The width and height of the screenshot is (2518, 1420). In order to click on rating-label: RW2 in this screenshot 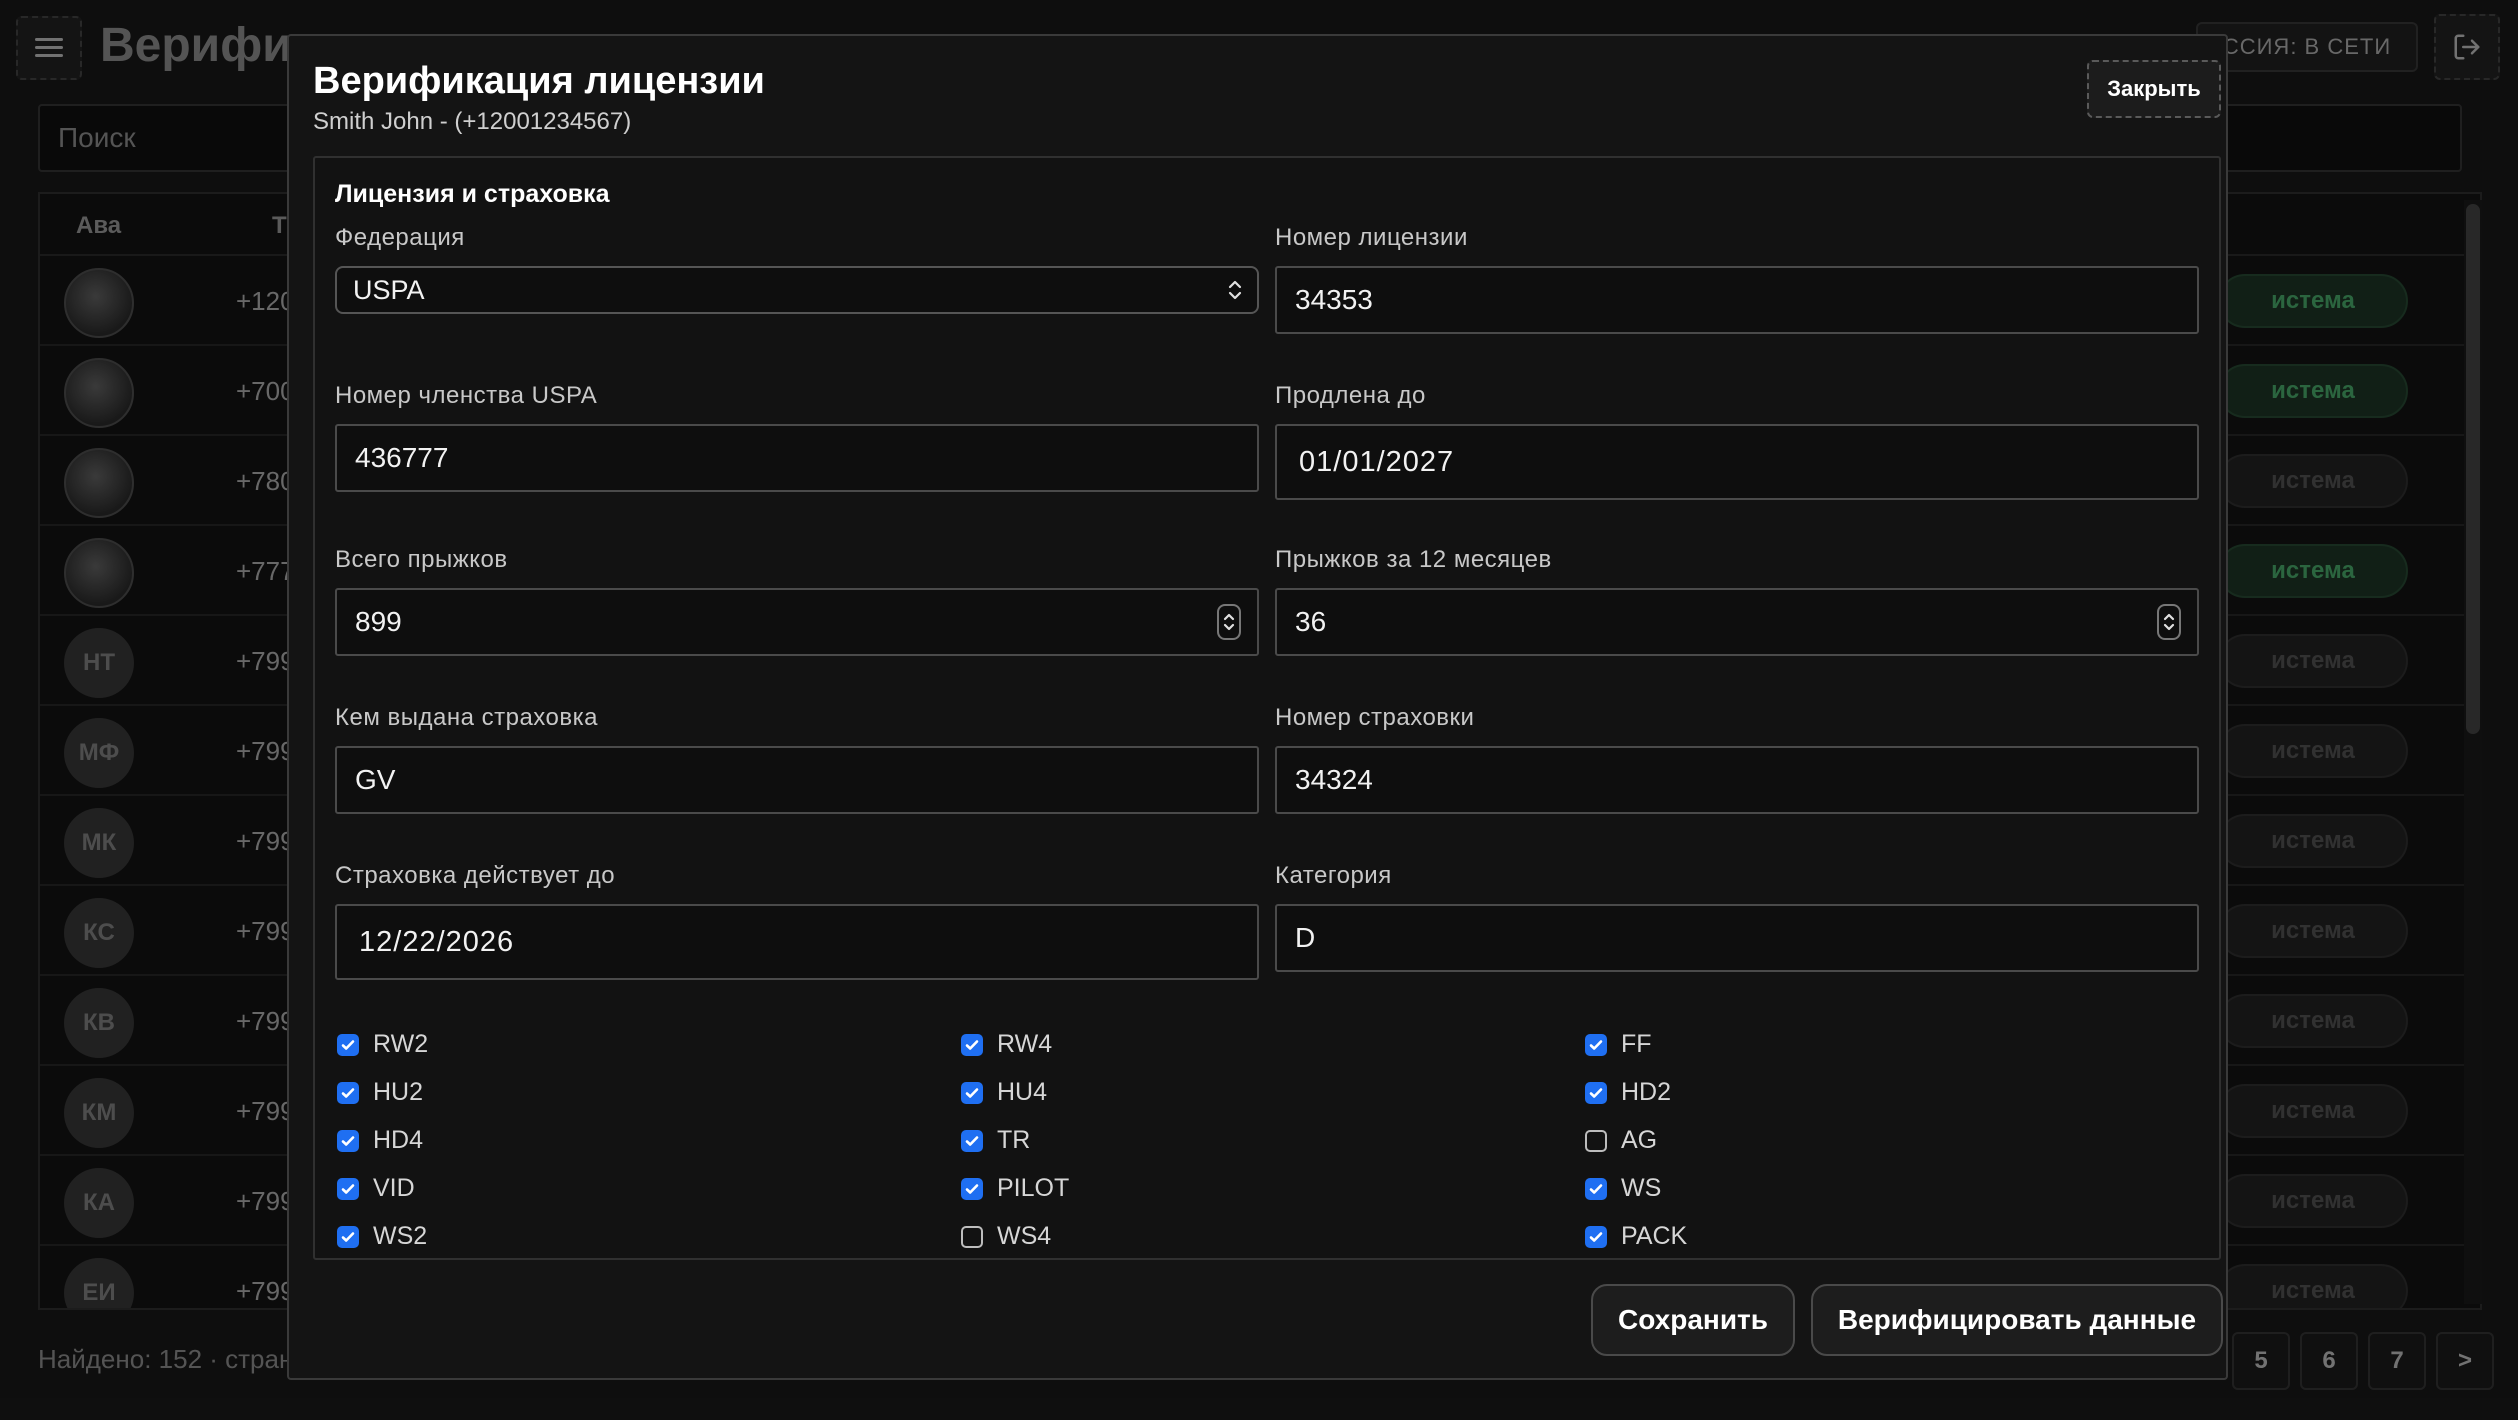, I will do `click(401, 1044)`.